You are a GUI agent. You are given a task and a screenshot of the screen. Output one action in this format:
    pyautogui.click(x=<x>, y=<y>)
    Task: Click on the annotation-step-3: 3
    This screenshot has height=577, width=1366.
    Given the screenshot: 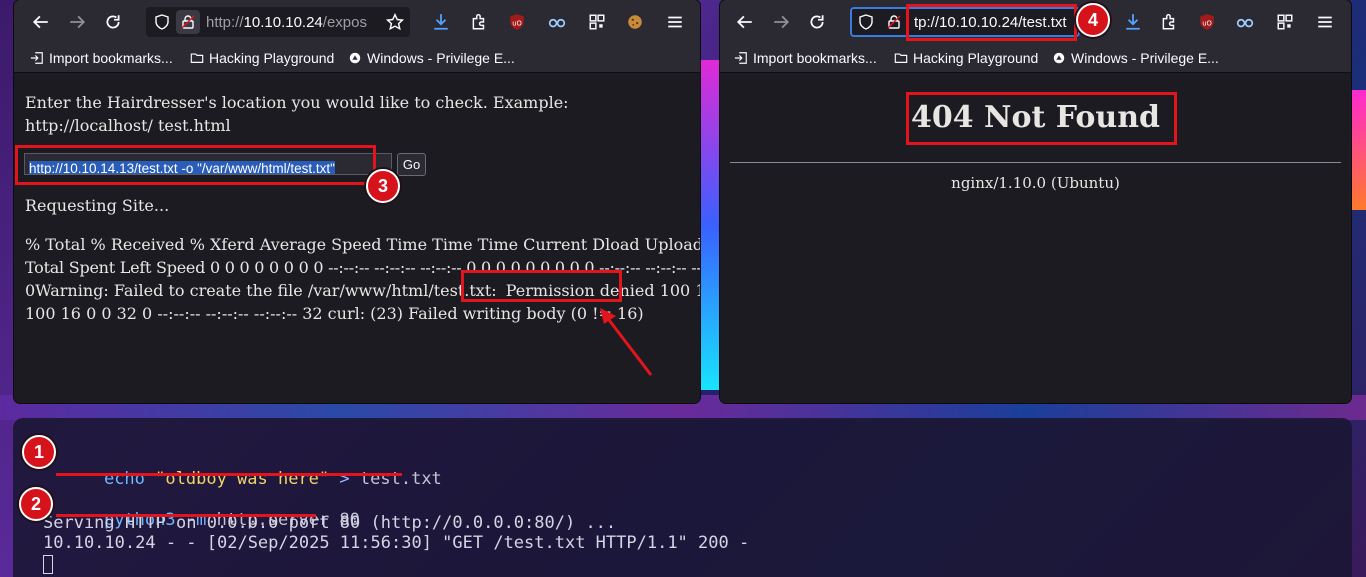 What is the action you would take?
    pyautogui.click(x=383, y=186)
    